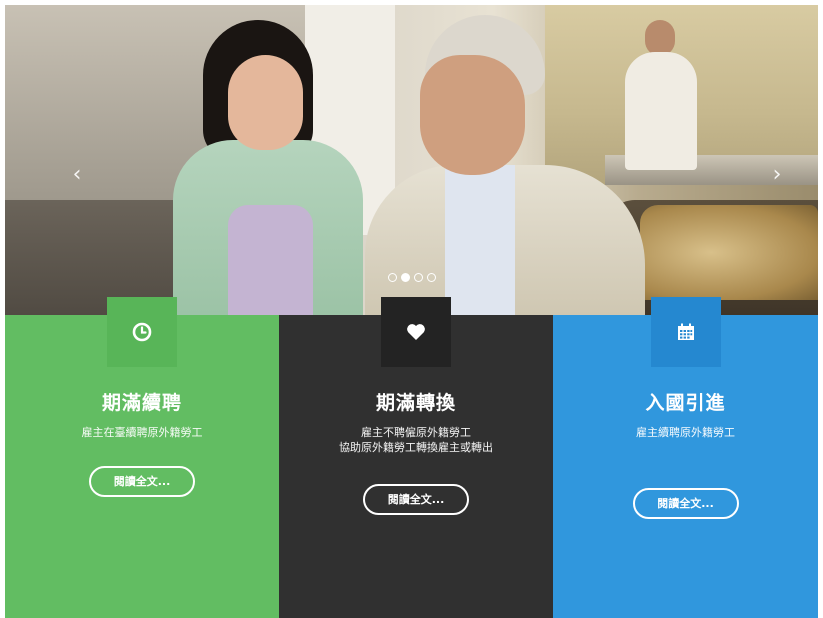 The height and width of the screenshot is (618, 823). Describe the element at coordinates (141, 403) in the screenshot. I see `panel-title: 期滿續聘` at that location.